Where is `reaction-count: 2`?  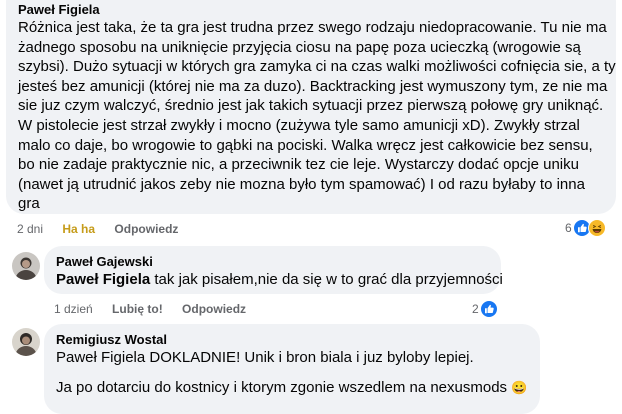 reaction-count: 2 is located at coordinates (475, 309).